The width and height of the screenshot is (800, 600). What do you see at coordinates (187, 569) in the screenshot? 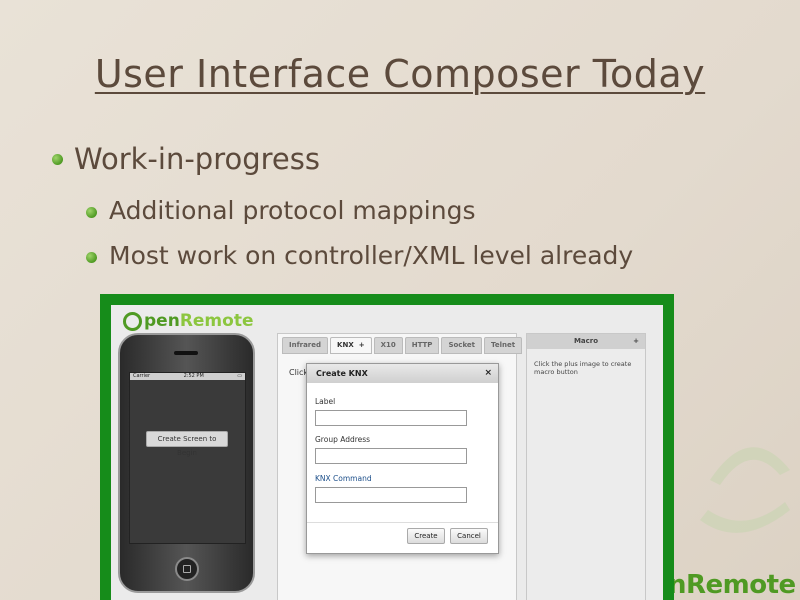
I see `home-button-icon` at bounding box center [187, 569].